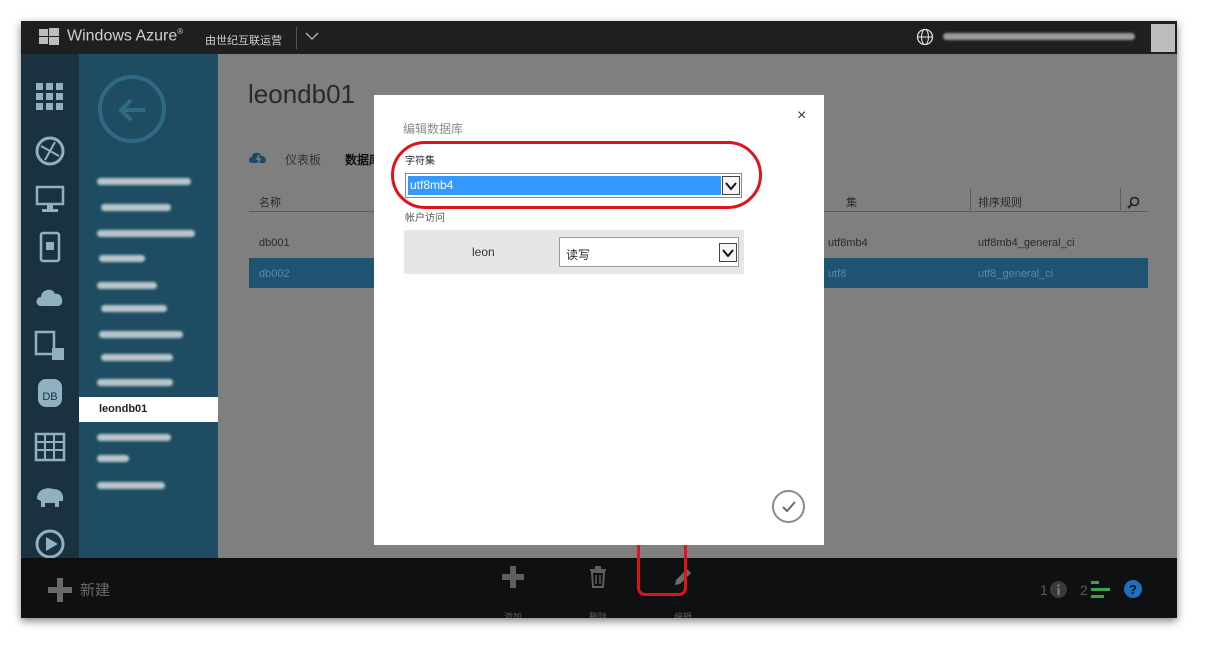  What do you see at coordinates (682, 615) in the screenshot?
I see `edit-label: 编辑` at bounding box center [682, 615].